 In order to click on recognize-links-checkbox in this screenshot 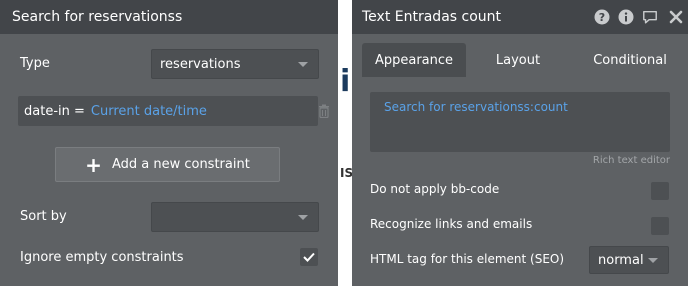, I will do `click(660, 226)`.